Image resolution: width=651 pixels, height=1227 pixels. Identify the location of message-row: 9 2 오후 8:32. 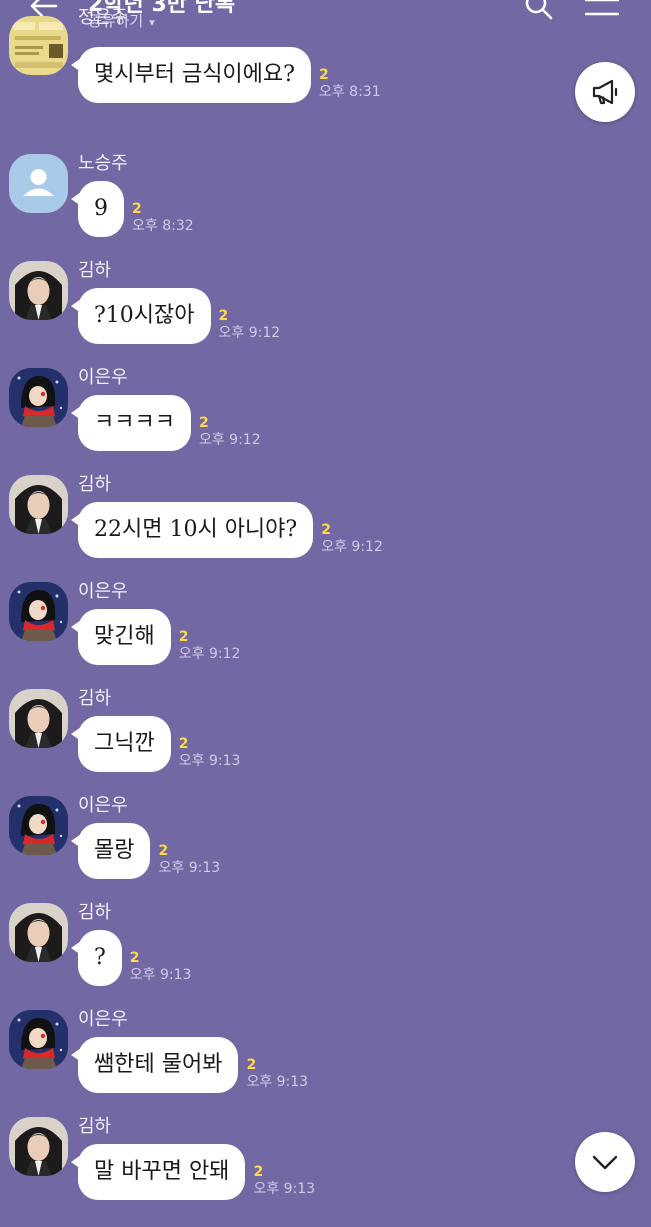
(132, 209).